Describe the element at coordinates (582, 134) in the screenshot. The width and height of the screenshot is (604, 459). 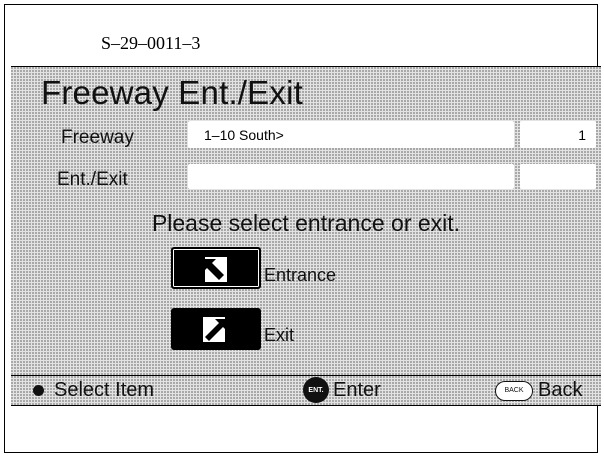
I see `freeway-number: 1` at that location.